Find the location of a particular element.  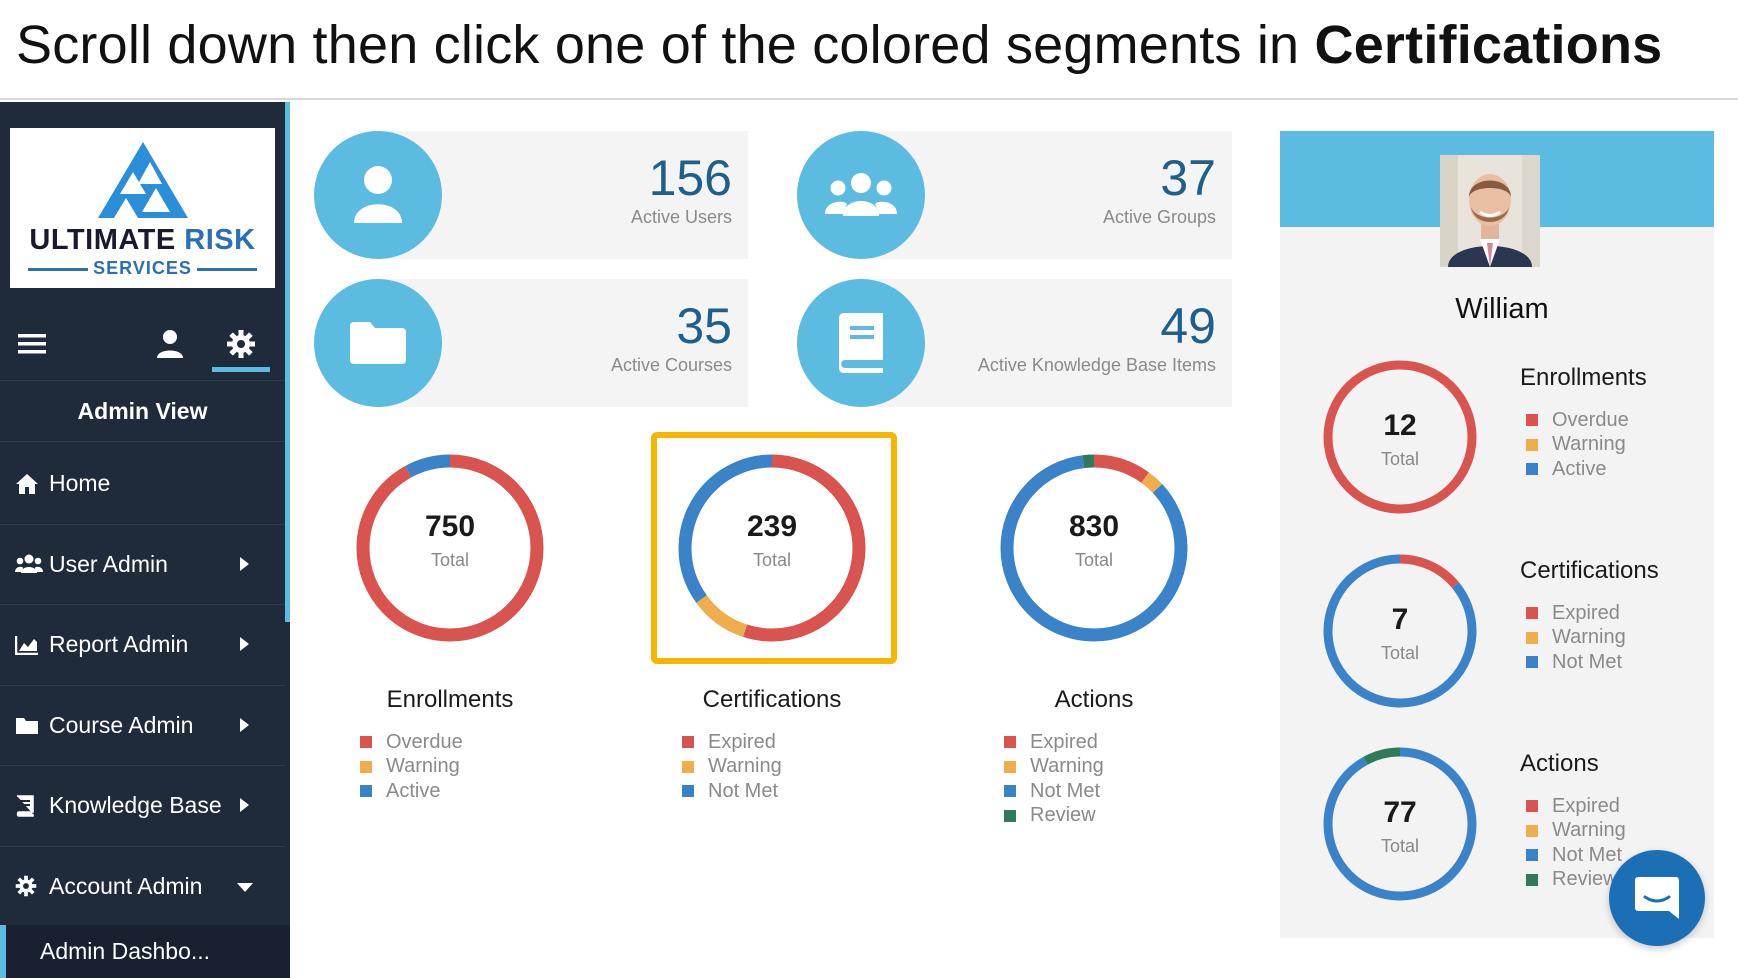

stat-value: 156 is located at coordinates (690, 178).